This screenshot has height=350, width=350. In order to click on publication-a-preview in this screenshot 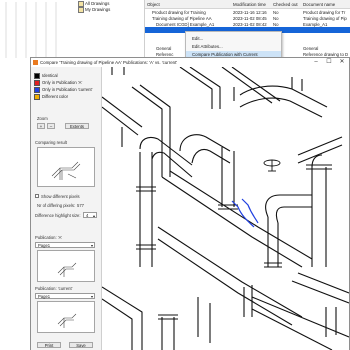, I will do `click(66, 266)`.